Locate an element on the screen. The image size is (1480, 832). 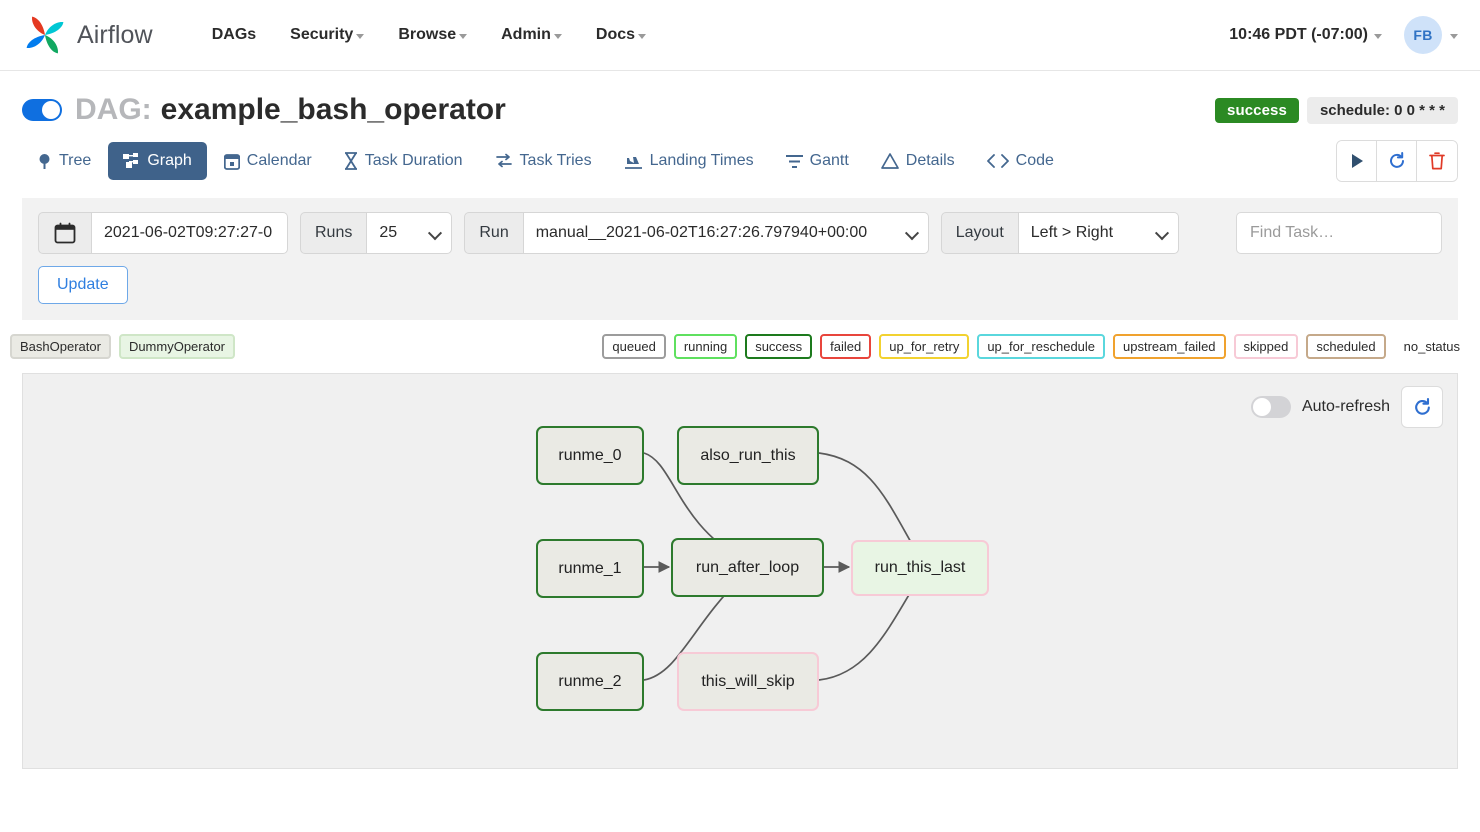
graph-node-also_run_this: also_run_this is located at coordinates (748, 455).